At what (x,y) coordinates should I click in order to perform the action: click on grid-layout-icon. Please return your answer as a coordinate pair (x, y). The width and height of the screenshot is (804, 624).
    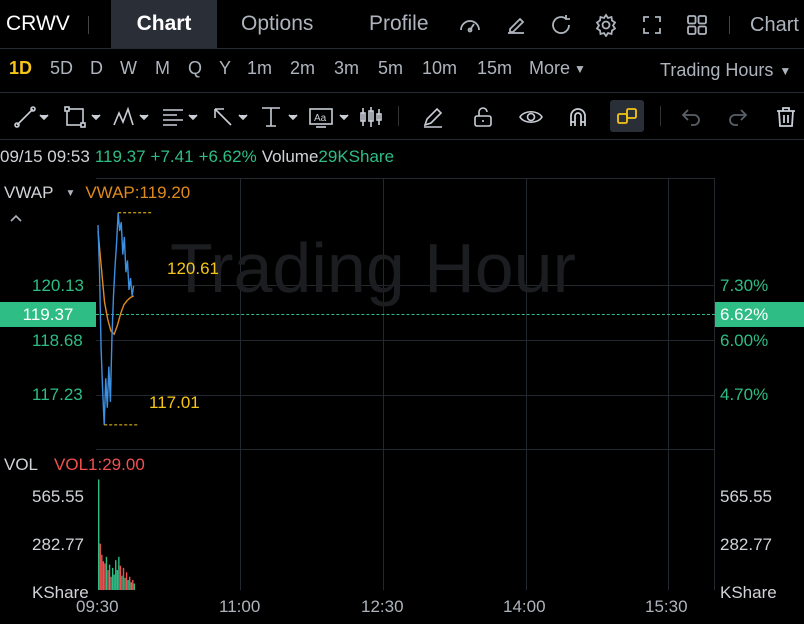
    Looking at the image, I should click on (697, 25).